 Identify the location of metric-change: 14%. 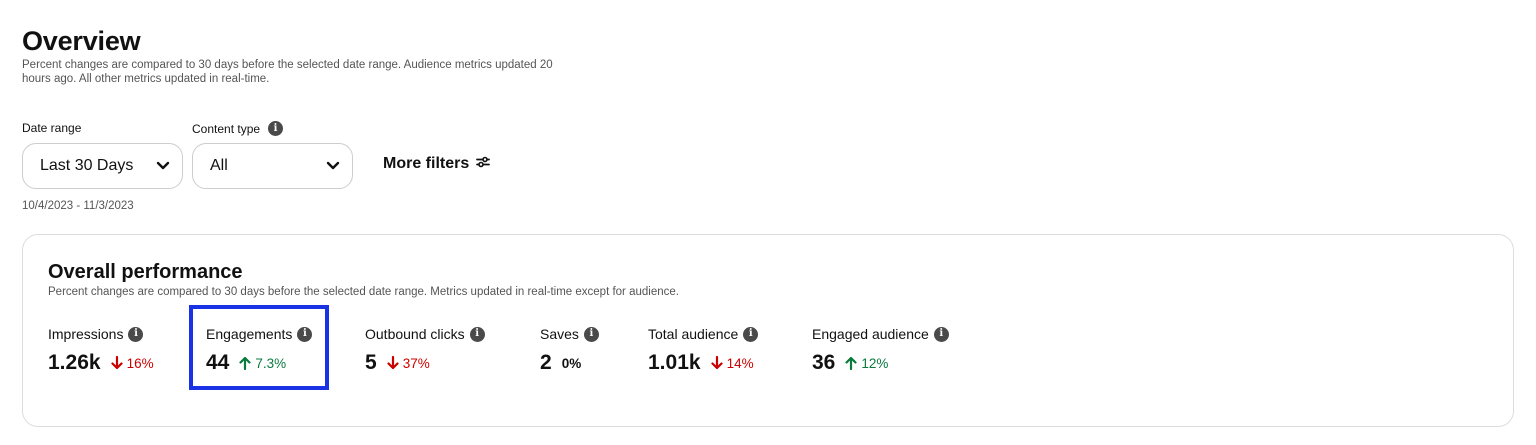
(732, 363).